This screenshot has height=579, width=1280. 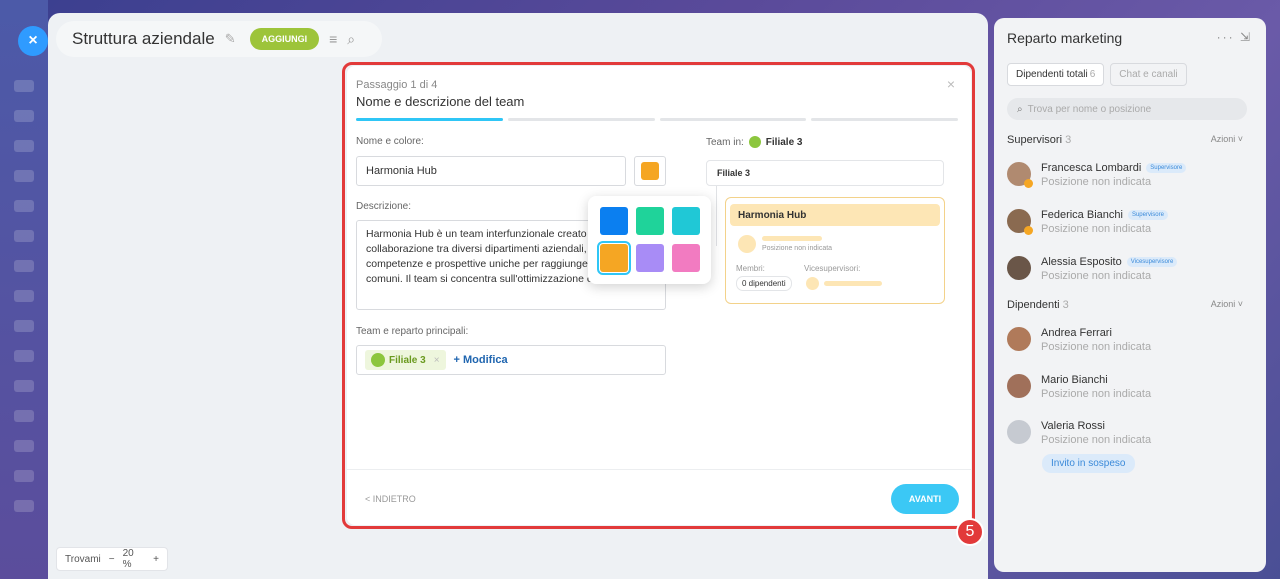 What do you see at coordinates (481, 360) in the screenshot?
I see `modify-link: + Modifica` at bounding box center [481, 360].